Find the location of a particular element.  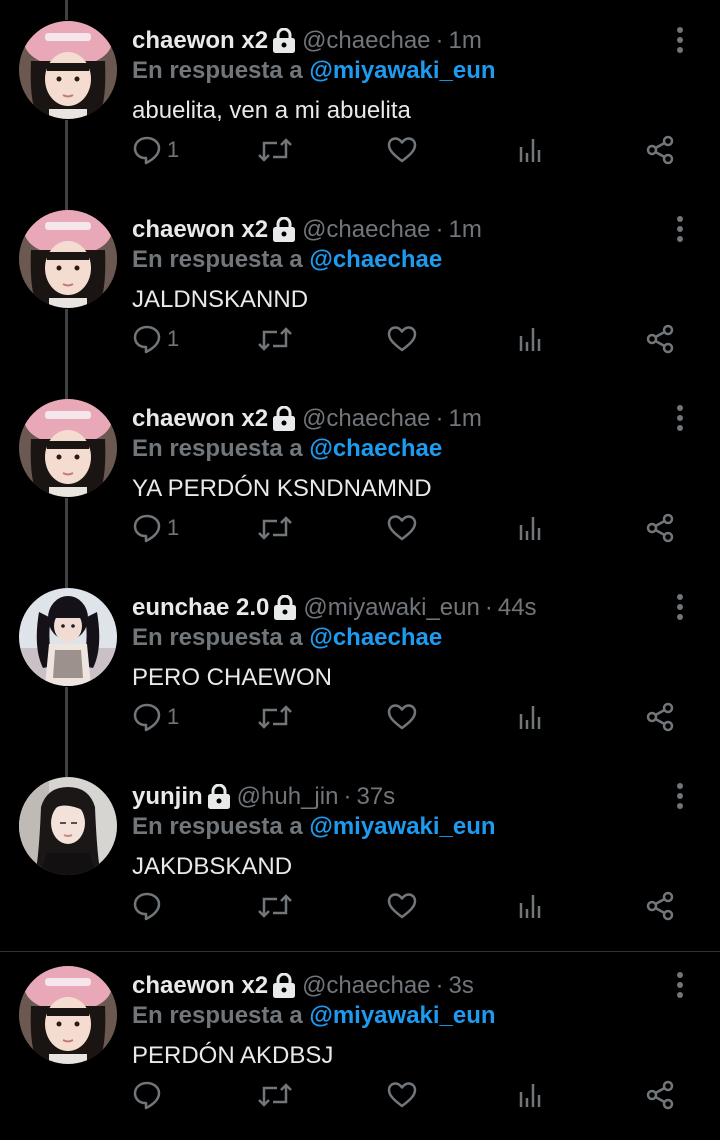

user-handle: @miyawaki_eun is located at coordinates (391, 608).